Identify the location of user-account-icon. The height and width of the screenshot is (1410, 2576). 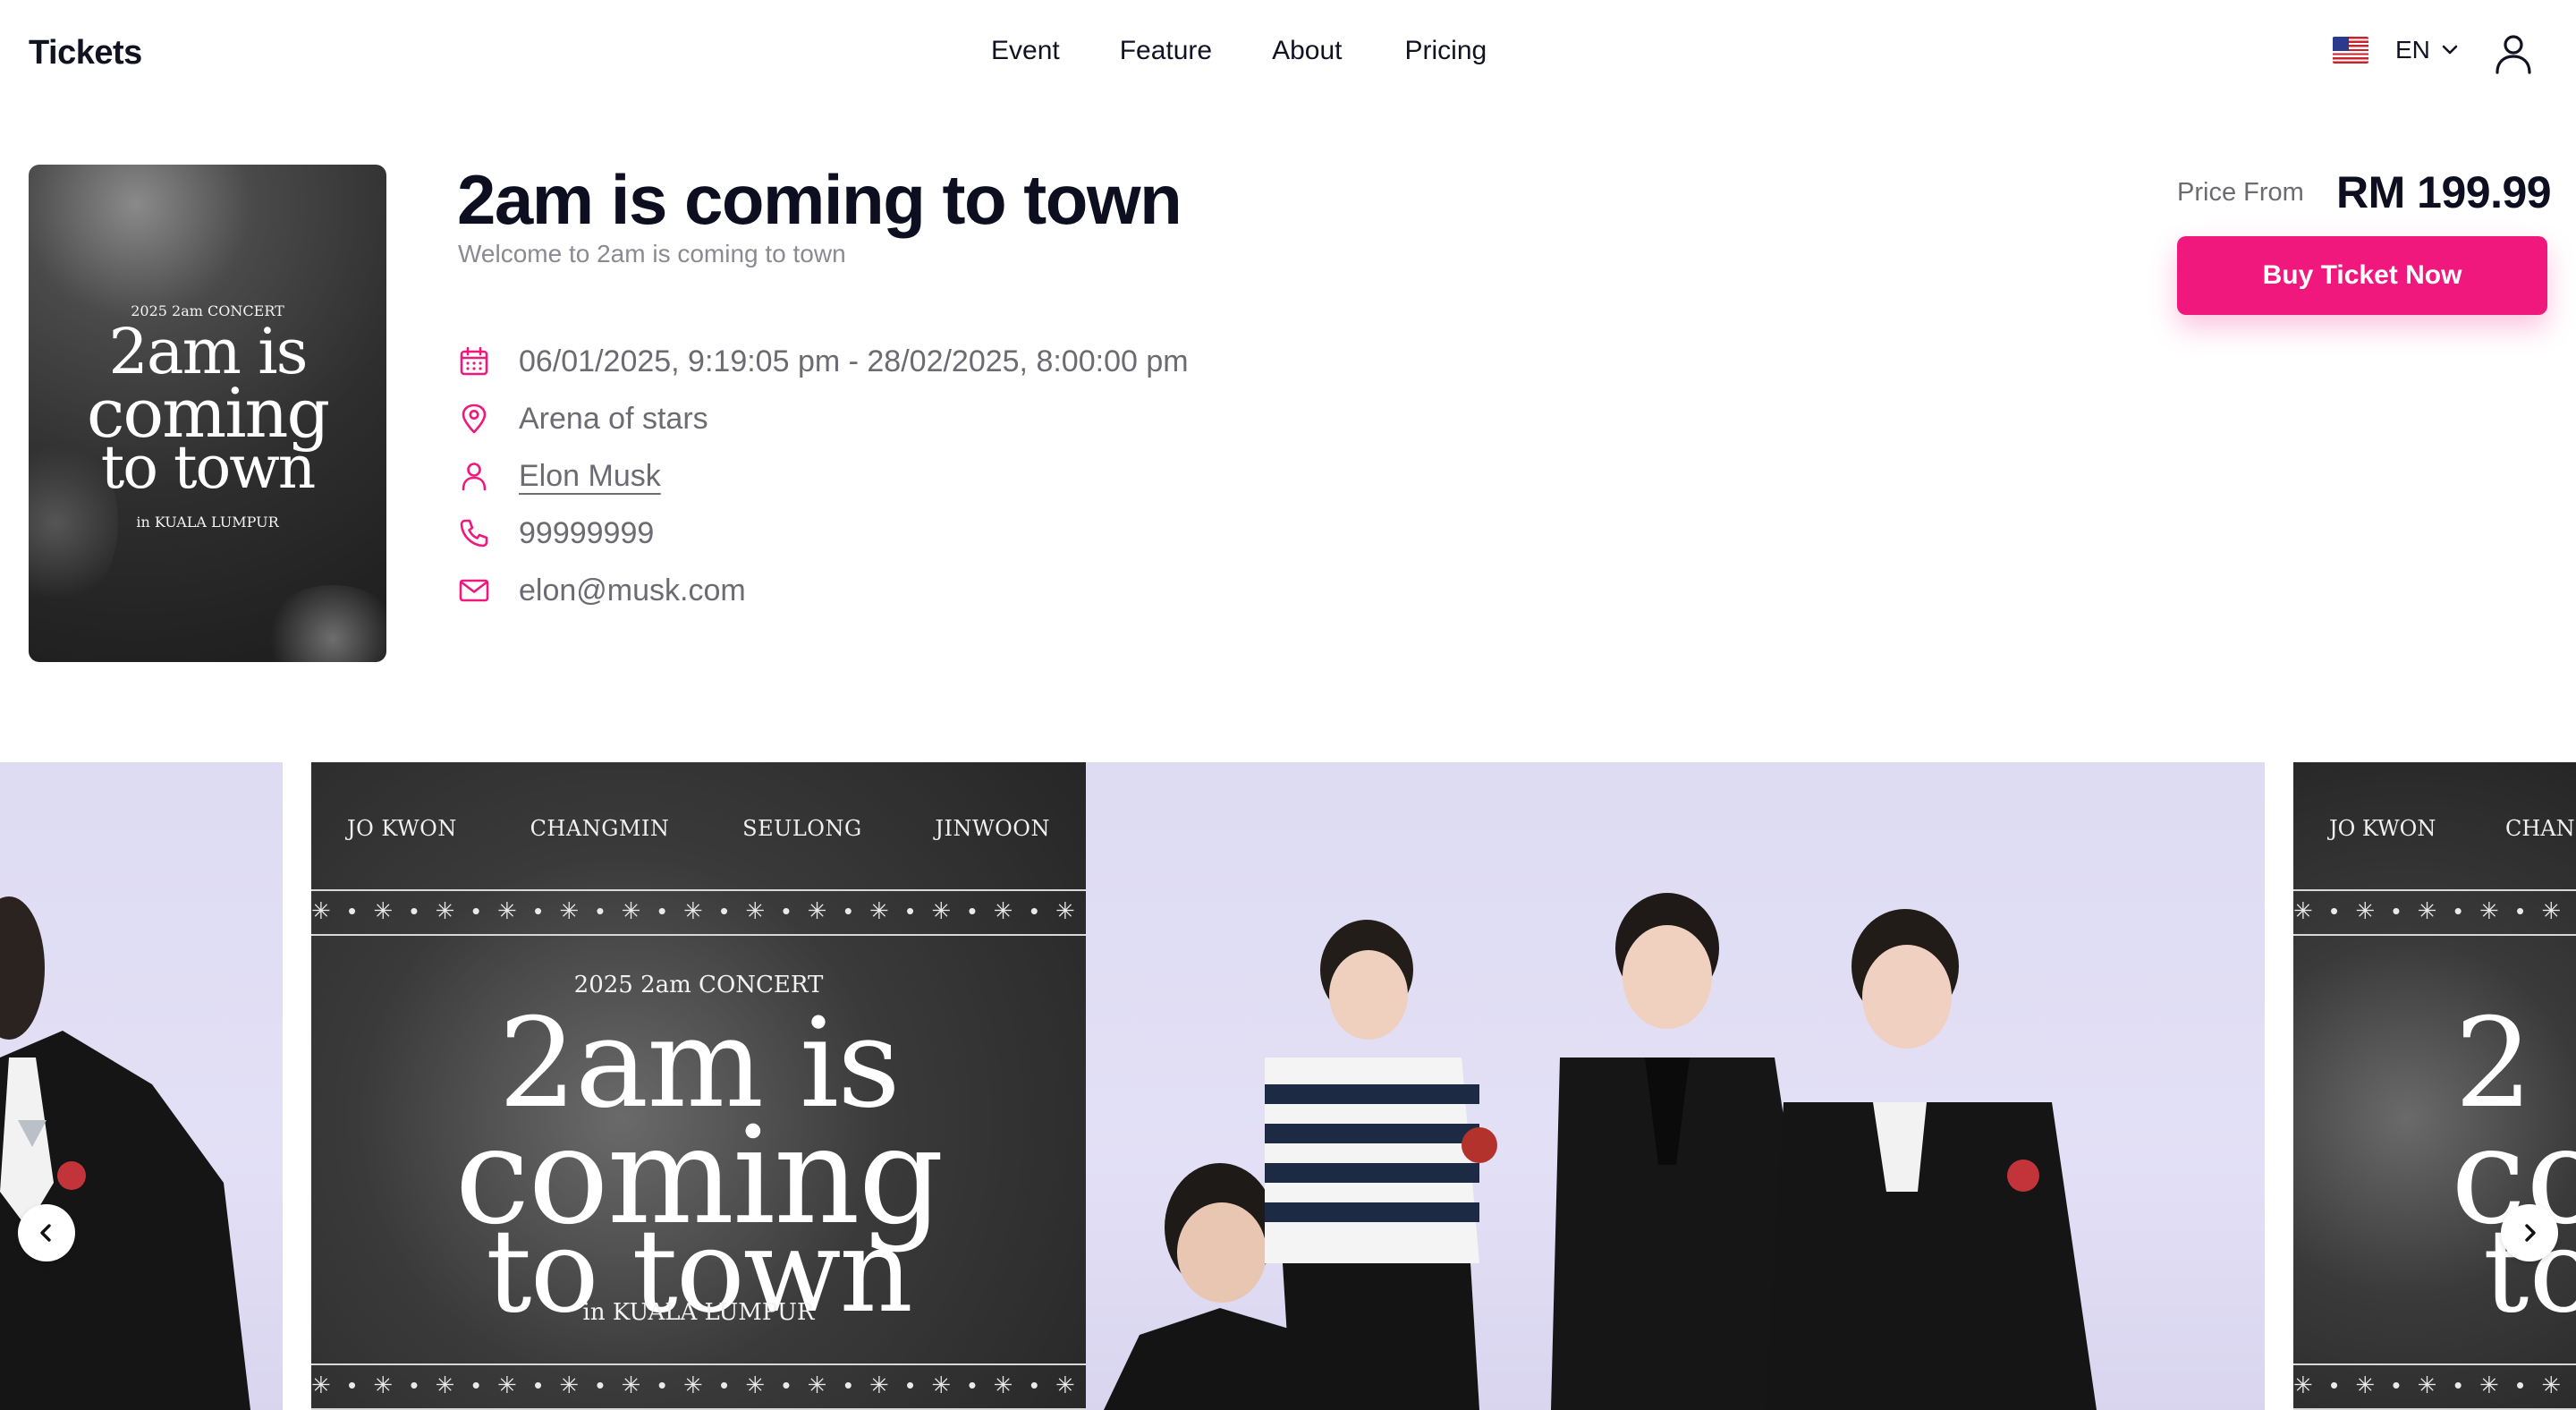
(2513, 54).